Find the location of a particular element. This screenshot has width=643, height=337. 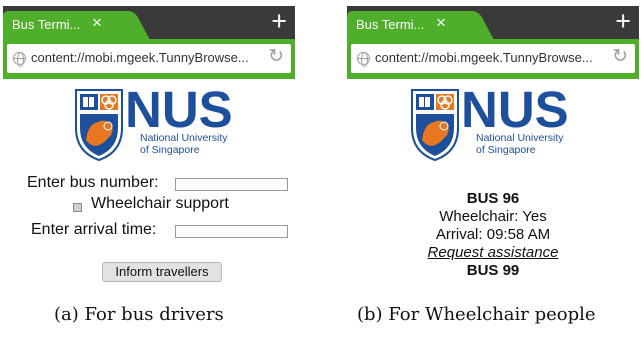

bus-title: BUS 96 is located at coordinates (493, 198).